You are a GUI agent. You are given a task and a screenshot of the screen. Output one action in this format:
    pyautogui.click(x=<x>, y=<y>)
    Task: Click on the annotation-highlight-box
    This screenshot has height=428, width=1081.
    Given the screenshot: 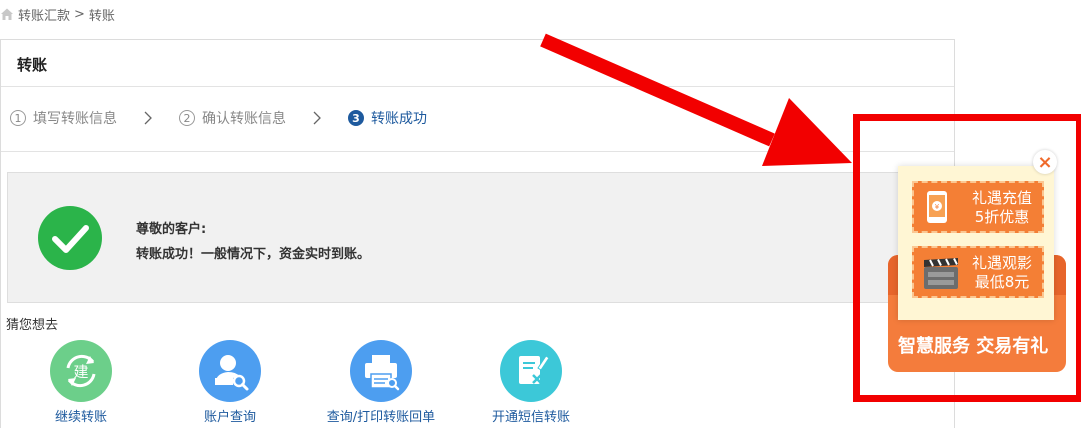 What is the action you would take?
    pyautogui.click(x=967, y=258)
    